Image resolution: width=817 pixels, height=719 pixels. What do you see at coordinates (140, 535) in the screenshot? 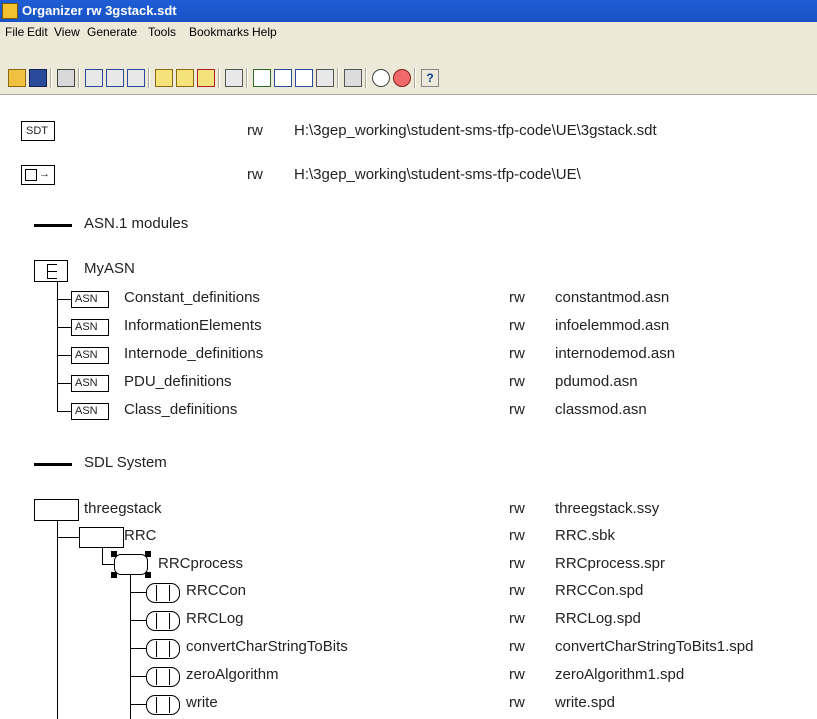
I see `block-name: RRC` at bounding box center [140, 535].